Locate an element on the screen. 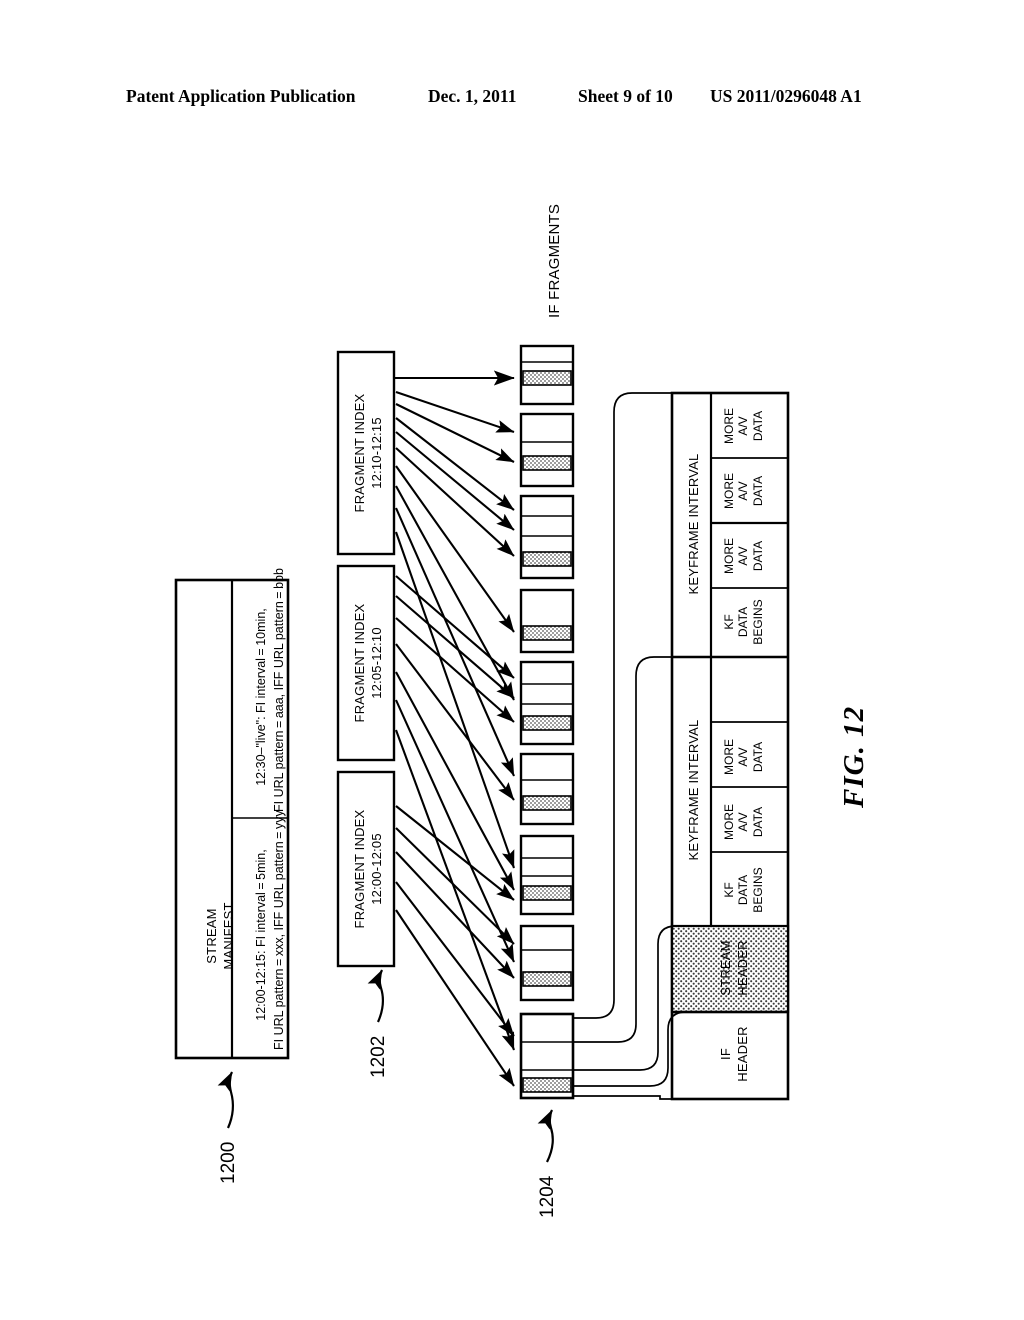 Image resolution: width=1024 pixels, height=1320 pixels. fragment-index-12-05: FRAGMENT INDEX 12:05-12:10 is located at coordinates (368, 663).